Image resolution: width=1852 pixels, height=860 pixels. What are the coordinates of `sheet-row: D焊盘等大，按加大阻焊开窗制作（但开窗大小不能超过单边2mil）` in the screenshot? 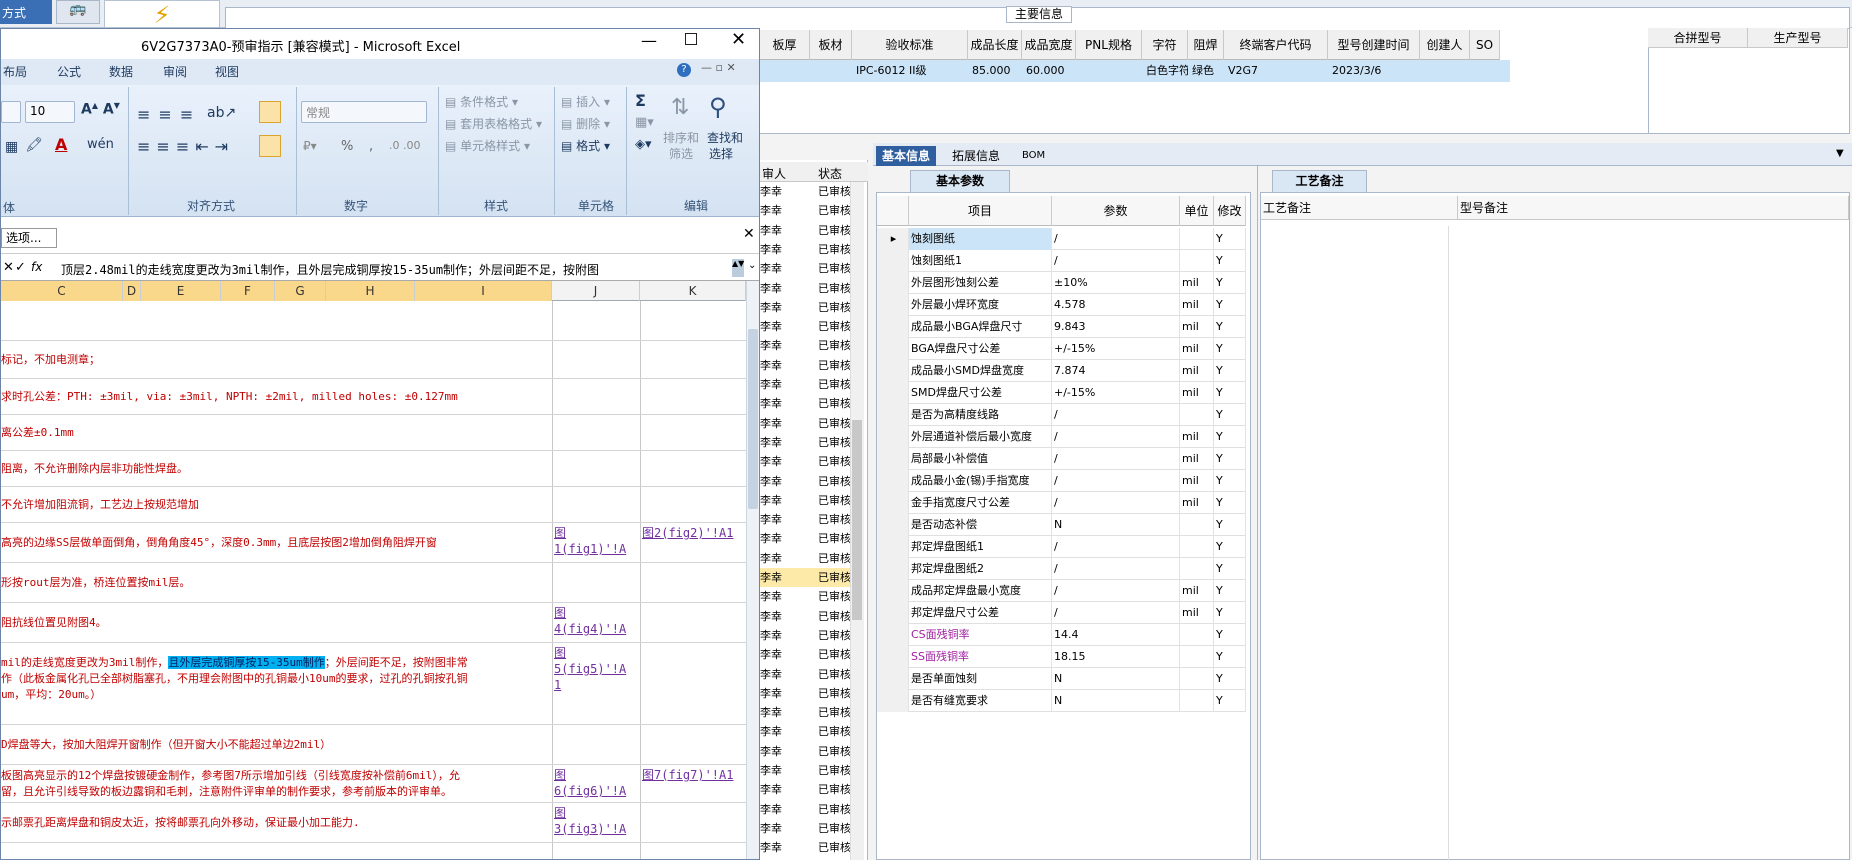 It's located at (373, 745).